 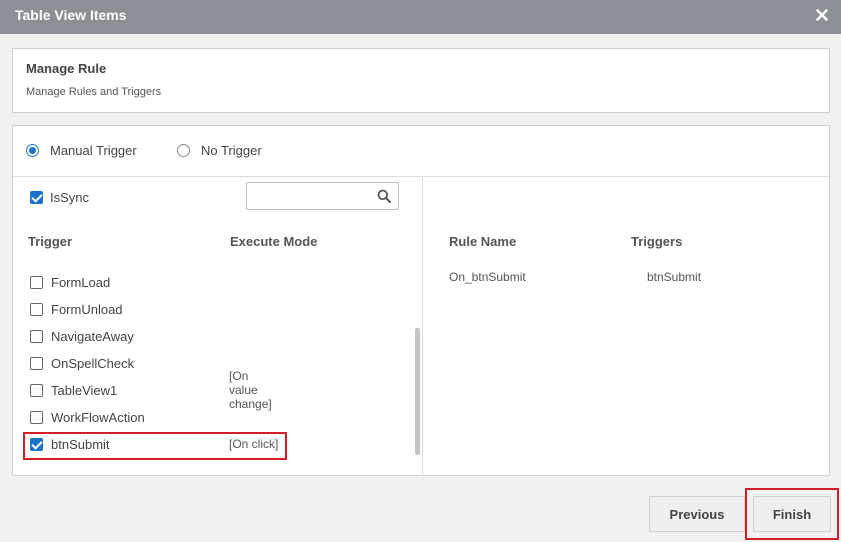 I want to click on trigger-row-formload: FormLoad, so click(x=155, y=282).